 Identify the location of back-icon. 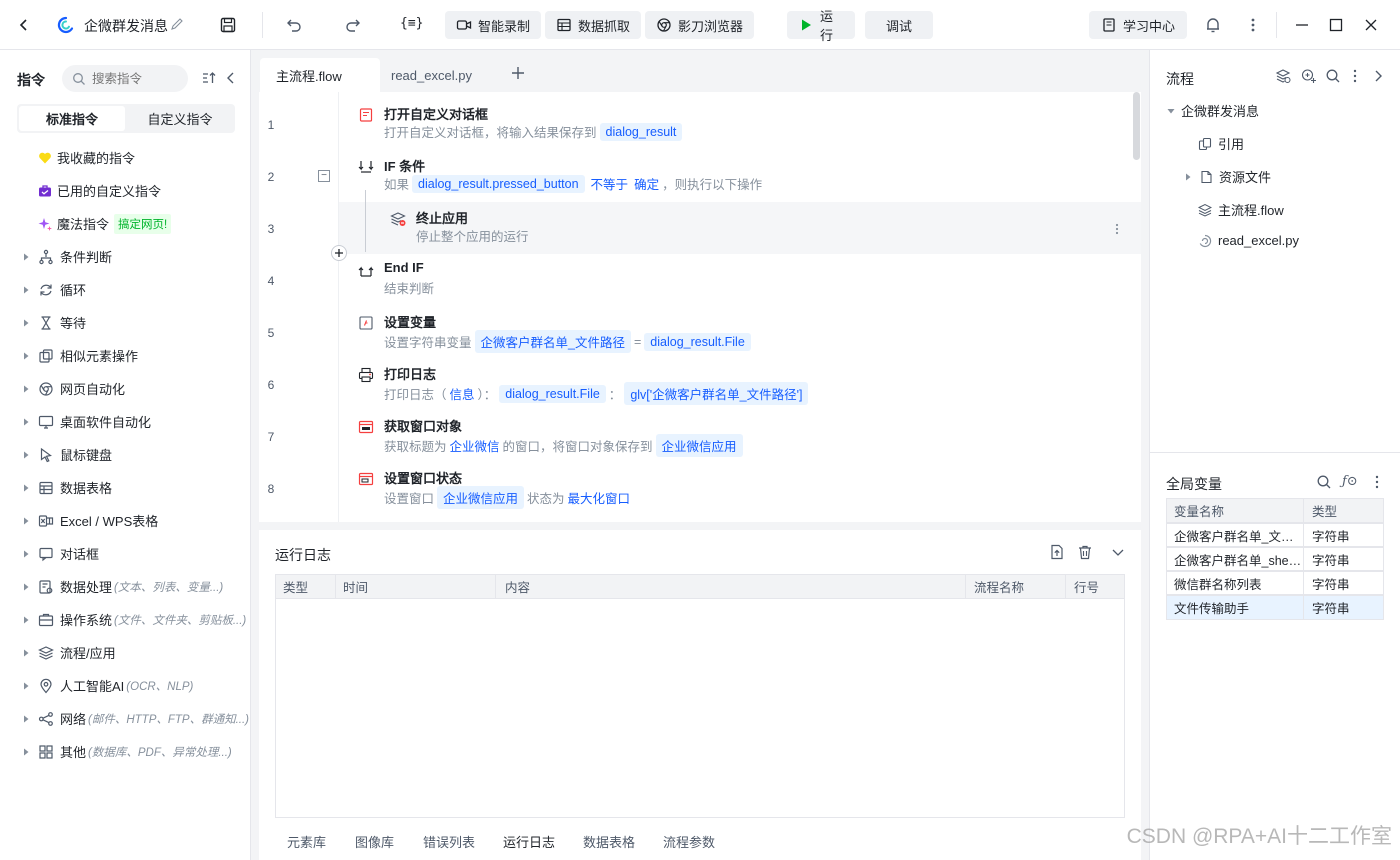
(24, 25).